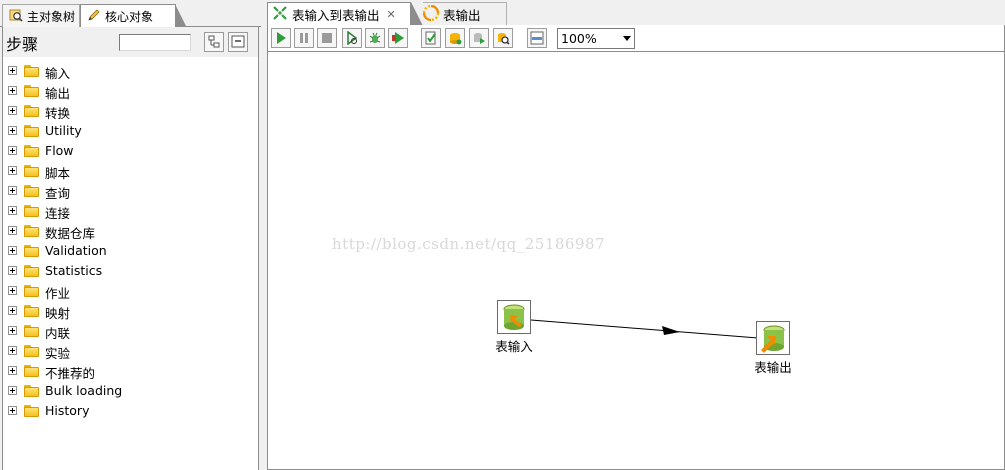 The width and height of the screenshot is (1005, 470). What do you see at coordinates (130, 311) in the screenshot?
I see `tree-item: 映射` at bounding box center [130, 311].